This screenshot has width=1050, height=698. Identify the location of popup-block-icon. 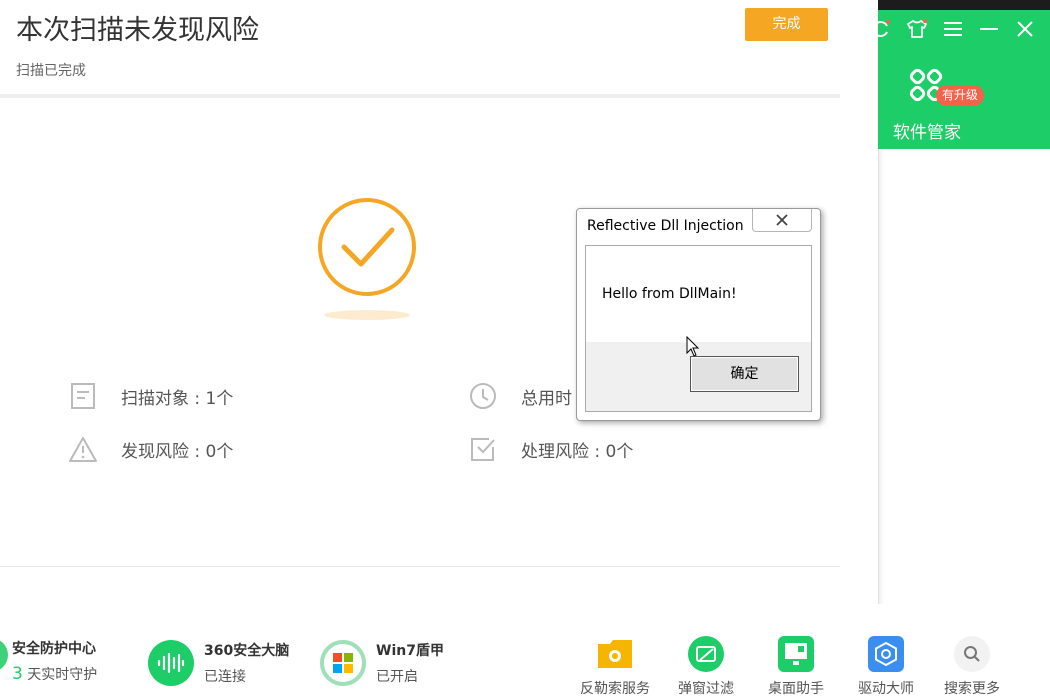
(706, 654).